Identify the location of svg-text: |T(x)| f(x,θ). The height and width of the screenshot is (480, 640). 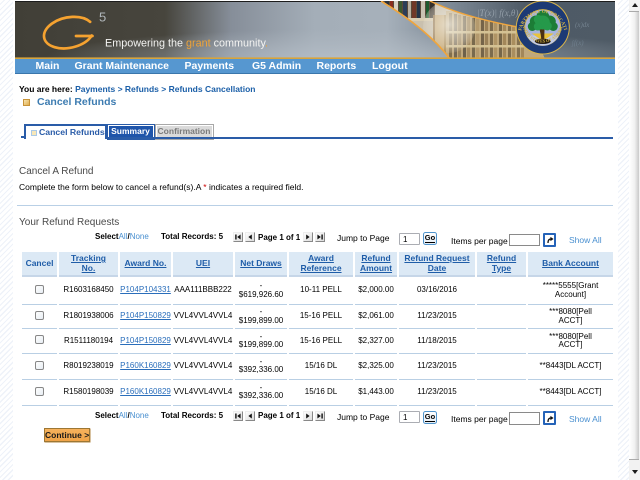
(497, 13).